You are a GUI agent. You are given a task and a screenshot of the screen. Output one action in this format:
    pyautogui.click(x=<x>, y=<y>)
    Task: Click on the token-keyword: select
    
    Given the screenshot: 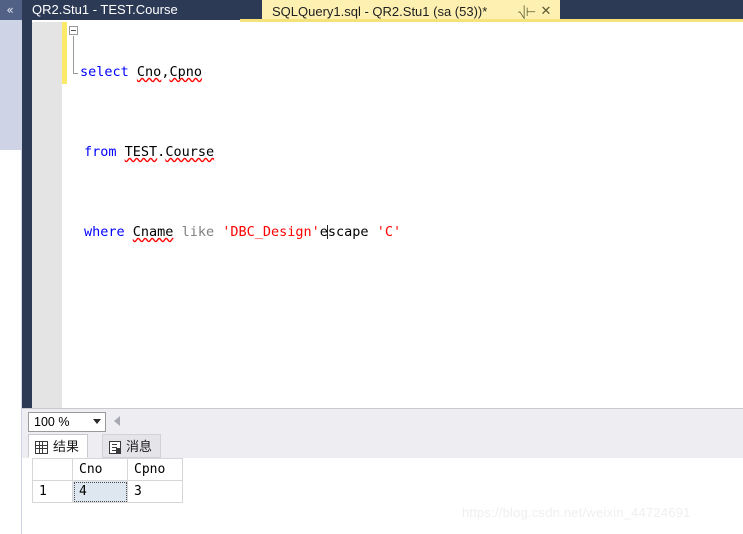 What is the action you would take?
    pyautogui.click(x=104, y=72)
    